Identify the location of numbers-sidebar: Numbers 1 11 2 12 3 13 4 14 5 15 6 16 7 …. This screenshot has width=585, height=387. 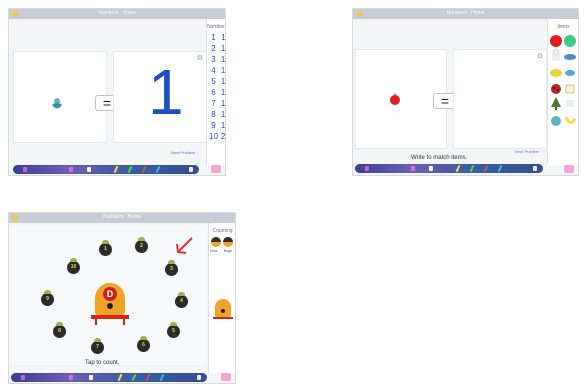
(216, 92).